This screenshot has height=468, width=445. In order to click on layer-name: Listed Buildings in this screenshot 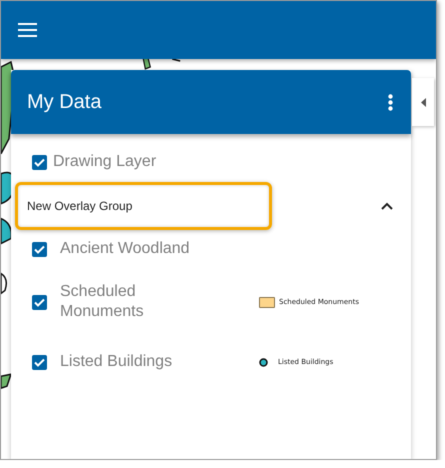, I will do `click(117, 362)`.